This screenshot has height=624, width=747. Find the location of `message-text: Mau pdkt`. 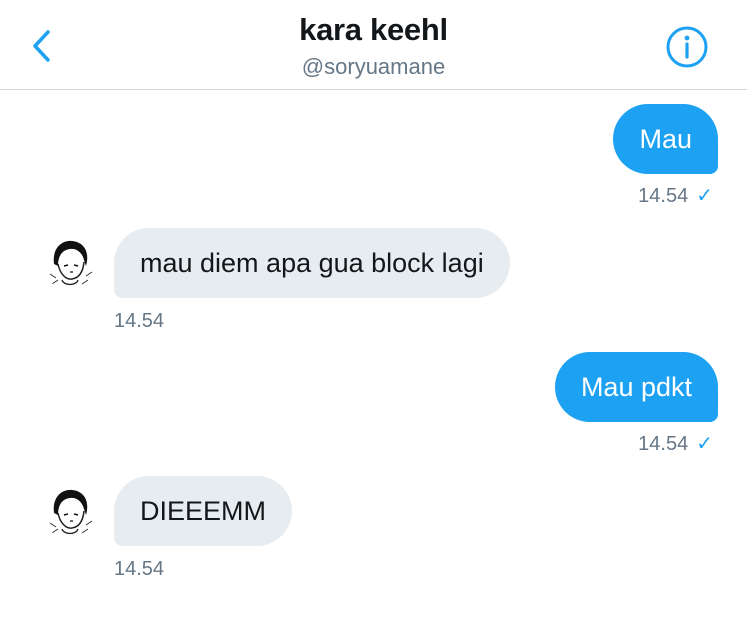

message-text: Mau pdkt is located at coordinates (636, 387).